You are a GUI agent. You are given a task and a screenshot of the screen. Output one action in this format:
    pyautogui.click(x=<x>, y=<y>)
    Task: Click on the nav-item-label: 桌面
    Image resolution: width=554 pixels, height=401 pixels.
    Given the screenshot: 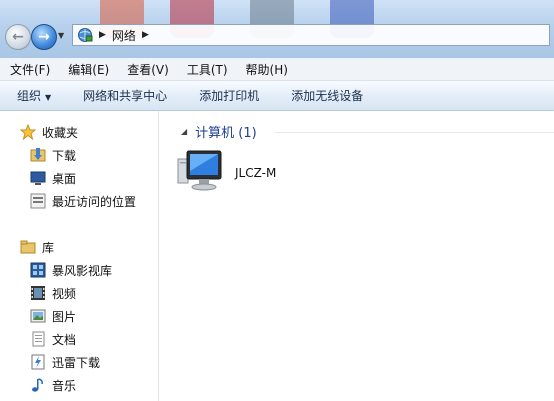 What is the action you would take?
    pyautogui.click(x=64, y=178)
    